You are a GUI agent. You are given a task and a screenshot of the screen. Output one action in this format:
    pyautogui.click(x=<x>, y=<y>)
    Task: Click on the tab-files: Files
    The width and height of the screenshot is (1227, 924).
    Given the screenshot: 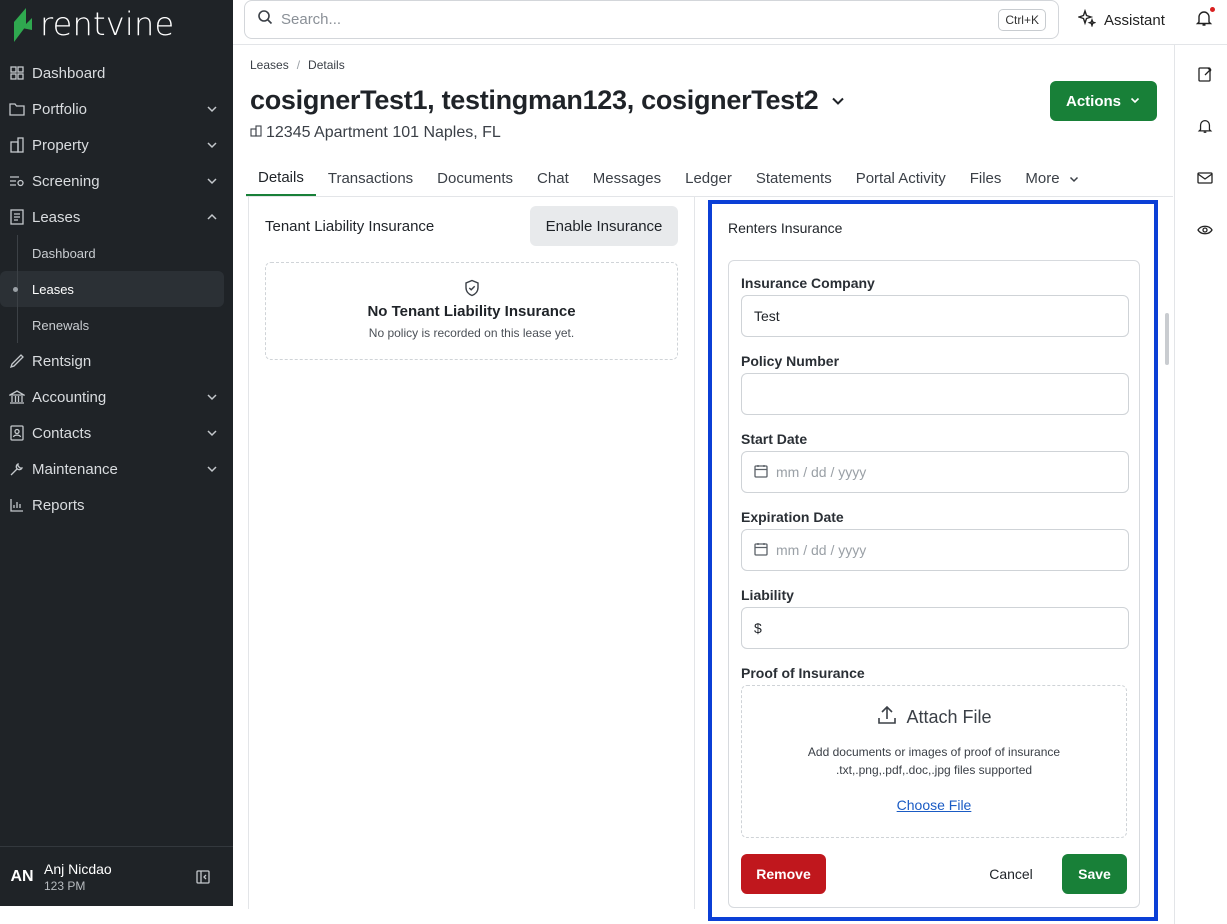 What is the action you would take?
    pyautogui.click(x=986, y=178)
    